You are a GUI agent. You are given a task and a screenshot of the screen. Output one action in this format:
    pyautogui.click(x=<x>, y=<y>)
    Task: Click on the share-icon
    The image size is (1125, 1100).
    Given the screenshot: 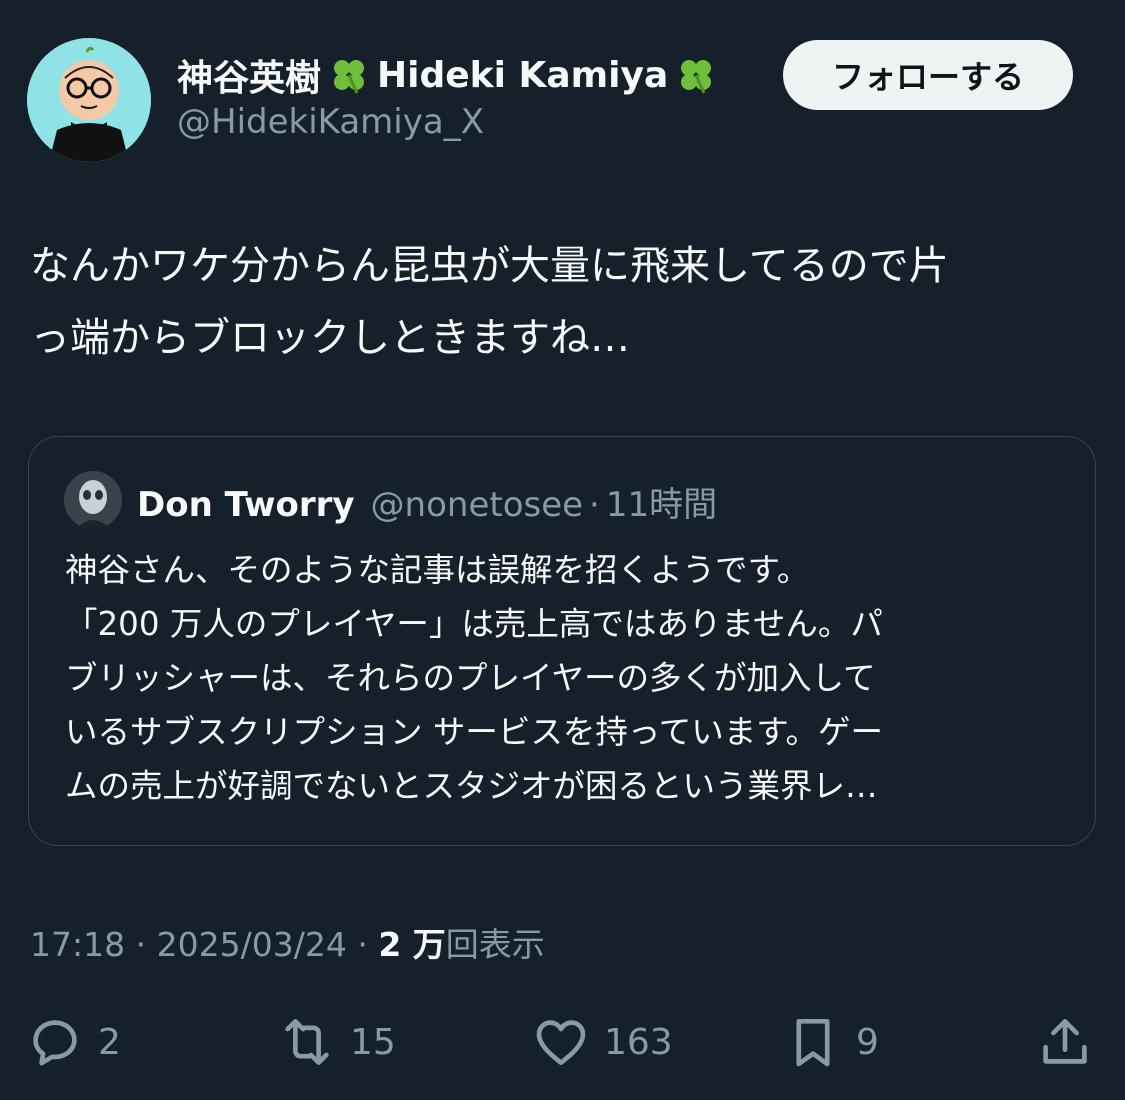 What is the action you would take?
    pyautogui.click(x=1065, y=1041)
    